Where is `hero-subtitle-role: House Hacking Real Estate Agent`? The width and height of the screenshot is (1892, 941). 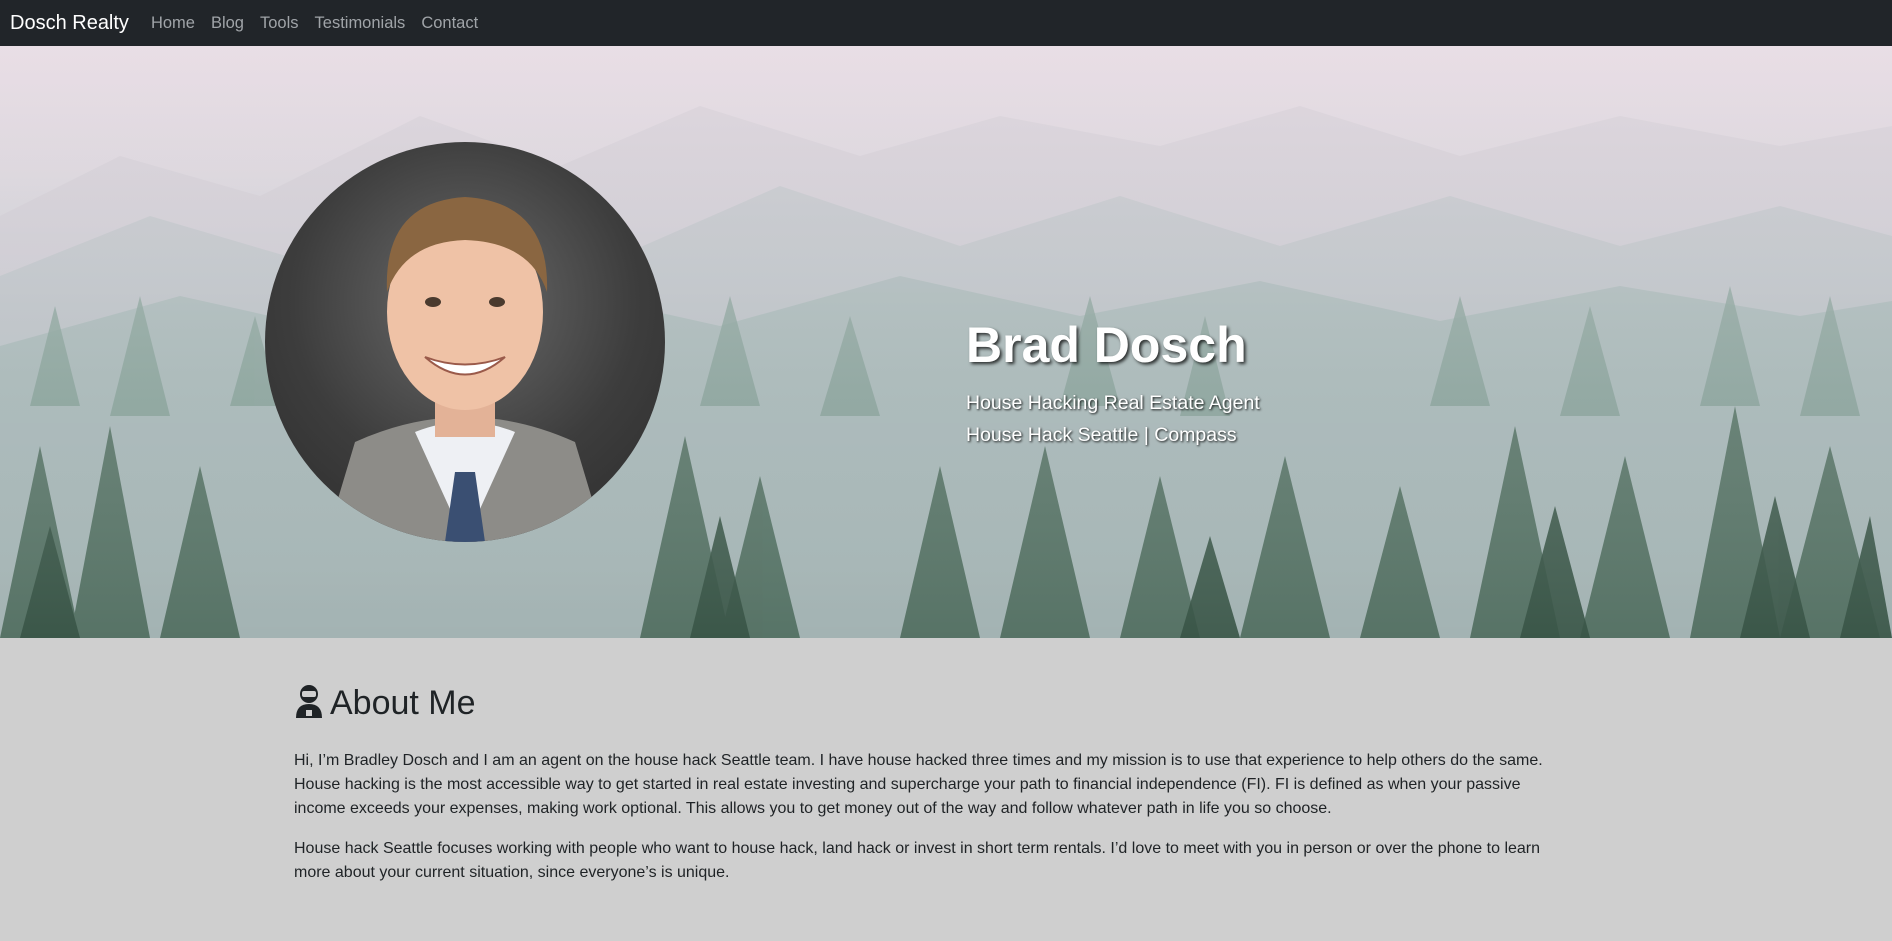 hero-subtitle-role: House Hacking Real Estate Agent is located at coordinates (1113, 403).